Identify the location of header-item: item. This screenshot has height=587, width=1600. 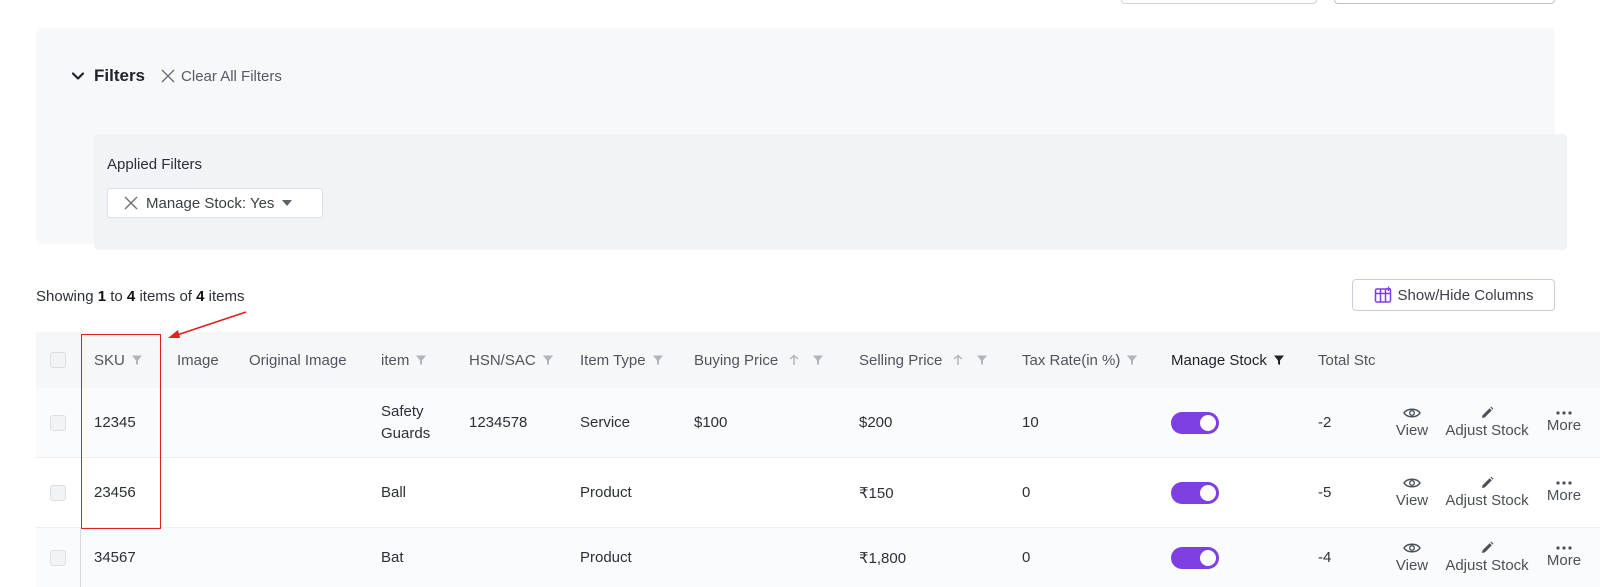
(404, 360).